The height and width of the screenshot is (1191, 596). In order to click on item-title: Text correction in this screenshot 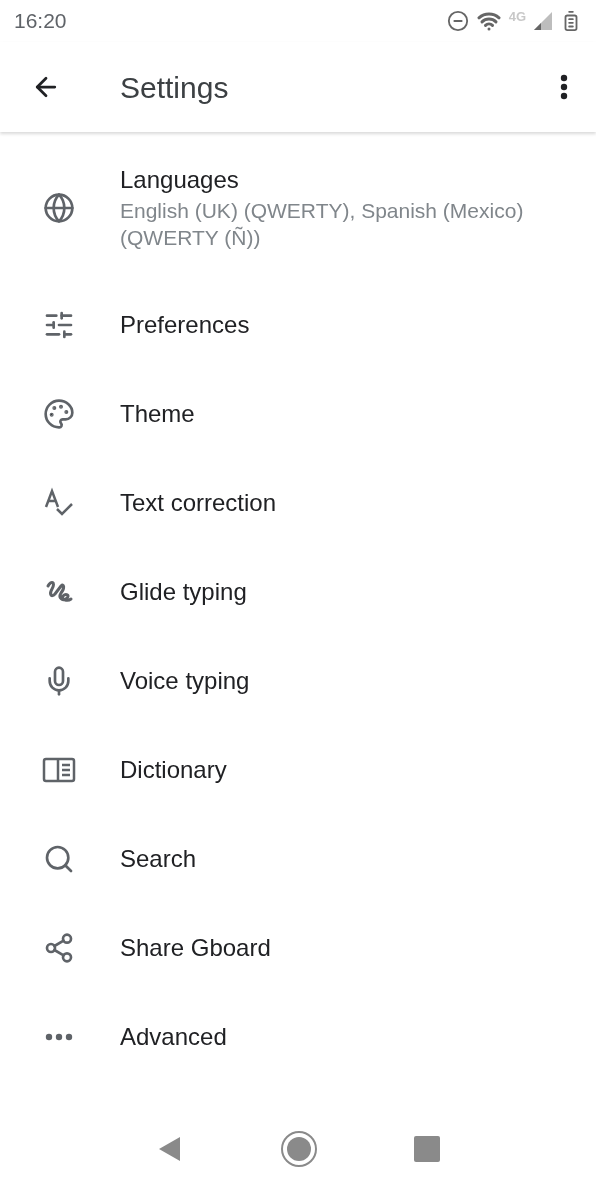, I will do `click(198, 502)`.